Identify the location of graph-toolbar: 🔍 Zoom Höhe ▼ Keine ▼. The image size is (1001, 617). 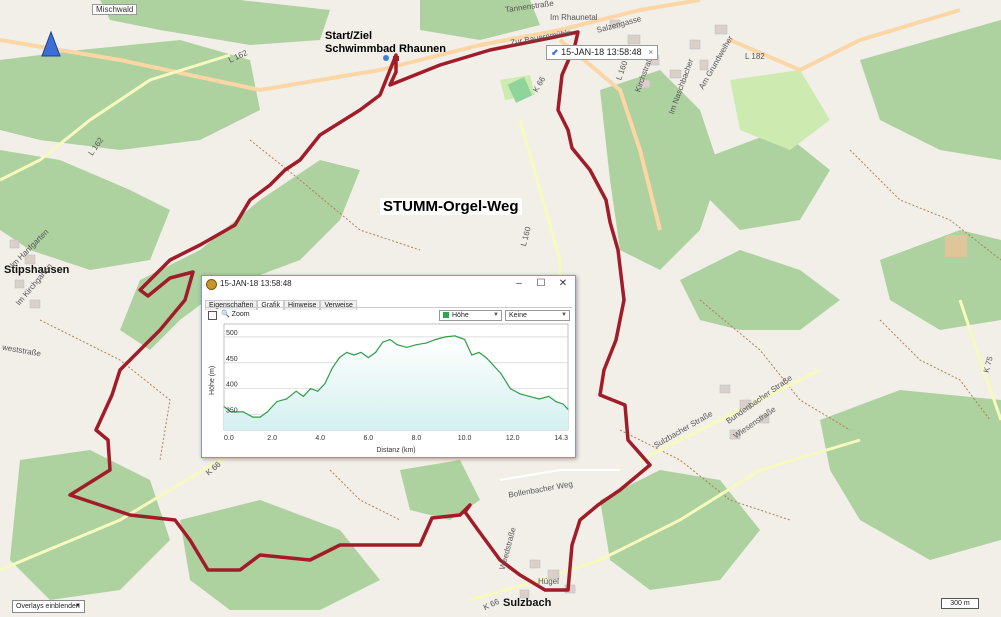
(388, 314).